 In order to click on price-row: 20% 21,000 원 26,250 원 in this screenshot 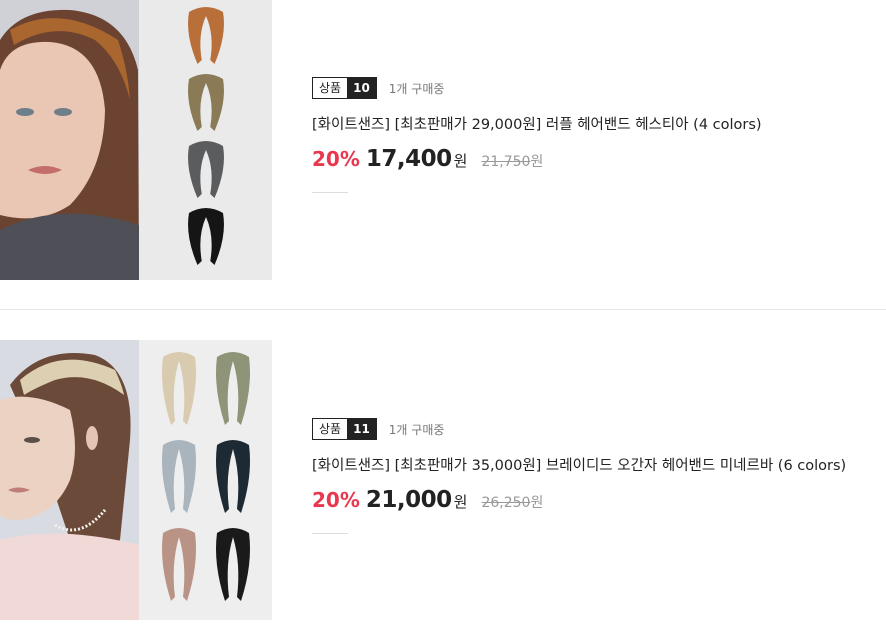, I will do `click(579, 502)`.